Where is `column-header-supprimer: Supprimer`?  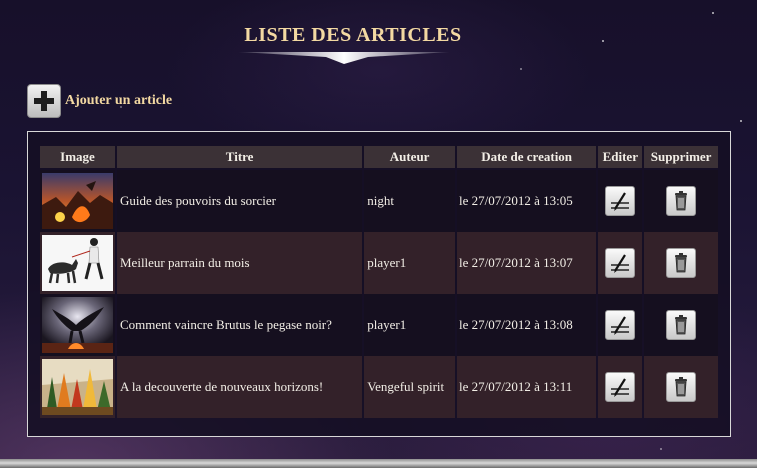 column-header-supprimer: Supprimer is located at coordinates (681, 157).